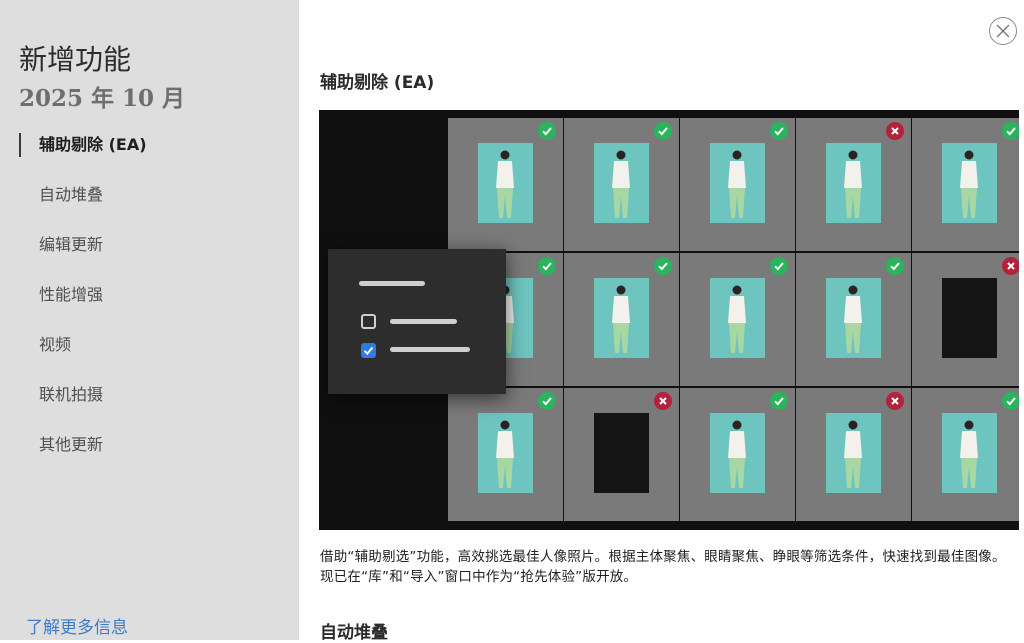 The height and width of the screenshot is (643, 1024). I want to click on sidebar-item-video: 视频, so click(149, 355).